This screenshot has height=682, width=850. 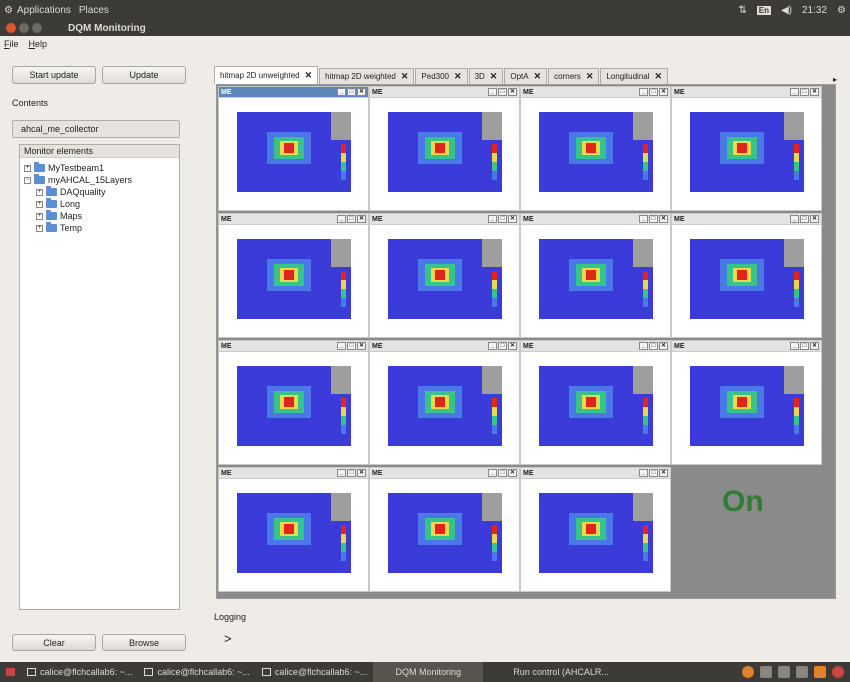 What do you see at coordinates (838, 672) in the screenshot?
I see `power-icon` at bounding box center [838, 672].